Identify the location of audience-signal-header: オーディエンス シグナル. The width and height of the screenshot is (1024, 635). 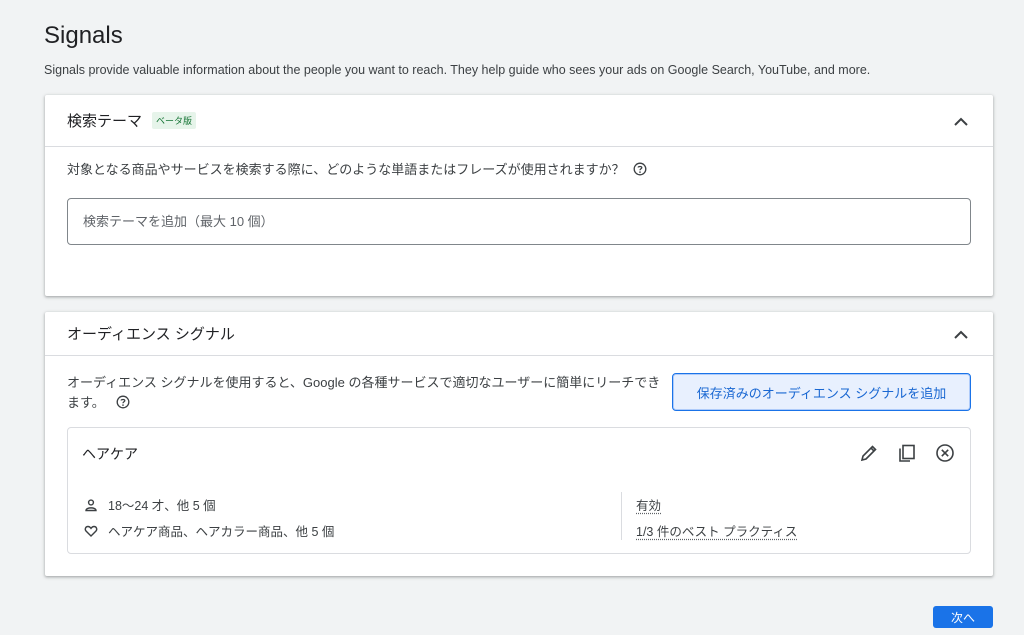
(519, 334).